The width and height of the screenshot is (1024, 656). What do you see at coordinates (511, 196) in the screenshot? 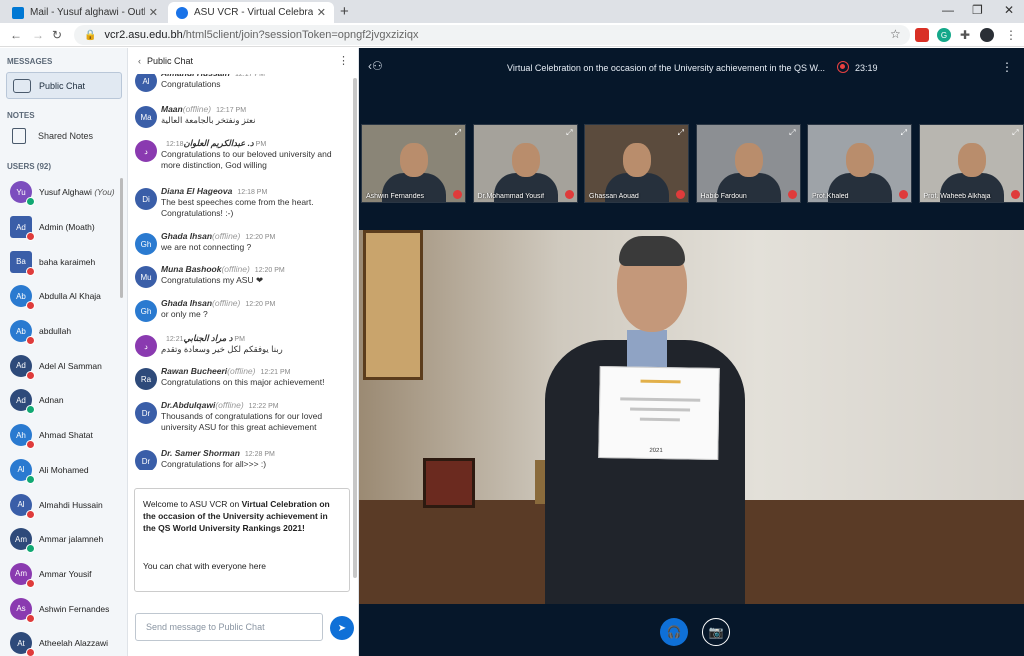
I see `webcam-name: Dr.Mohammad Yousif` at bounding box center [511, 196].